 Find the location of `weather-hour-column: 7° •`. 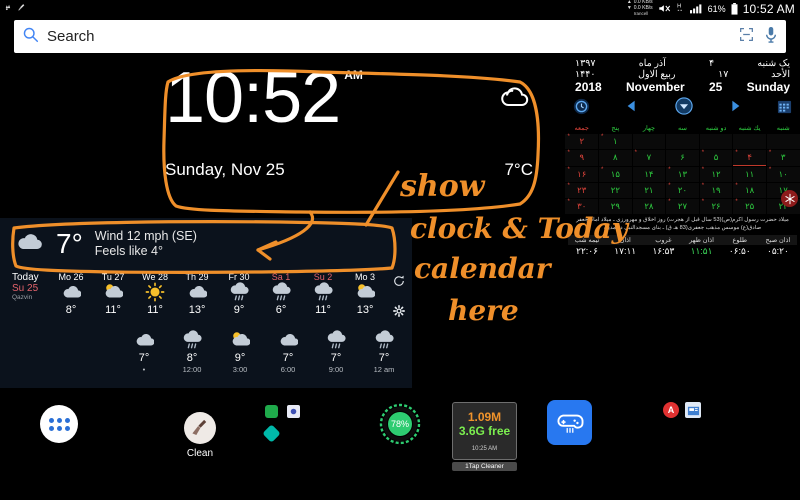

weather-hour-column: 7° • is located at coordinates (144, 352).